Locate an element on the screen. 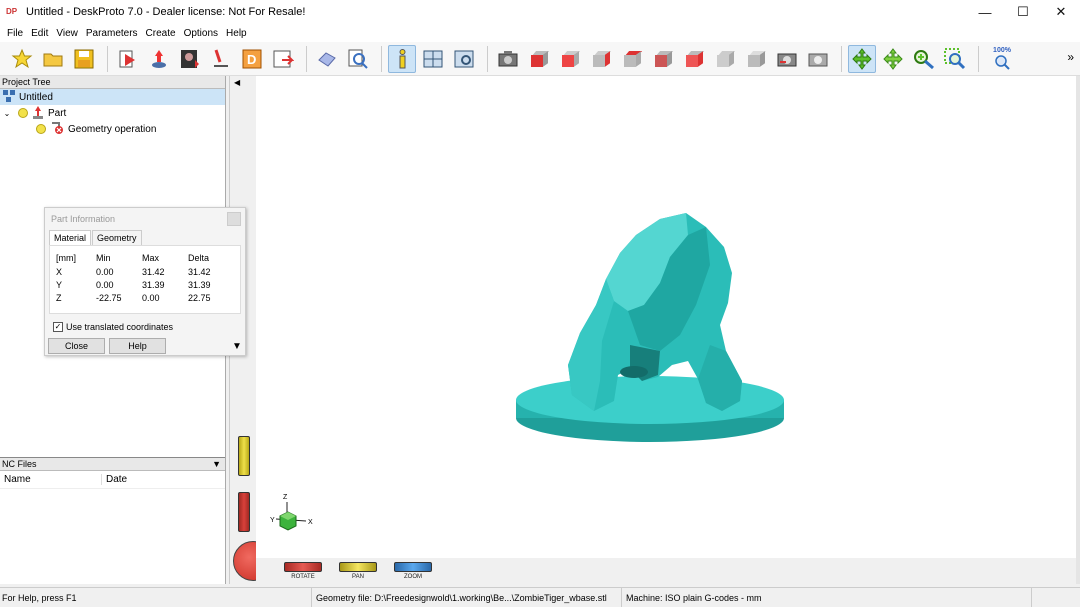 Image resolution: width=1080 pixels, height=607 pixels. expand-icon: ▼ is located at coordinates (237, 346).